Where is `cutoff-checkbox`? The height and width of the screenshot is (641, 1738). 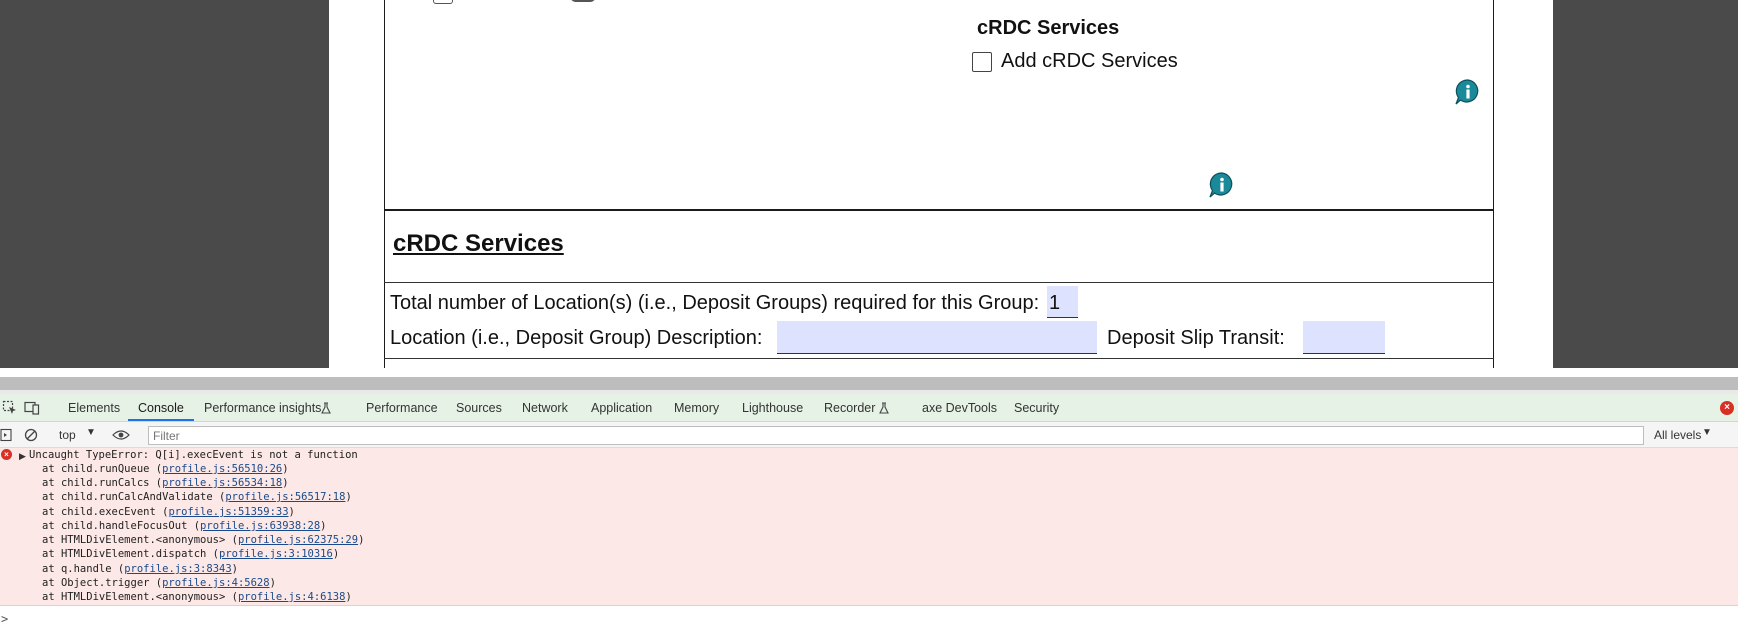 cutoff-checkbox is located at coordinates (443, 2).